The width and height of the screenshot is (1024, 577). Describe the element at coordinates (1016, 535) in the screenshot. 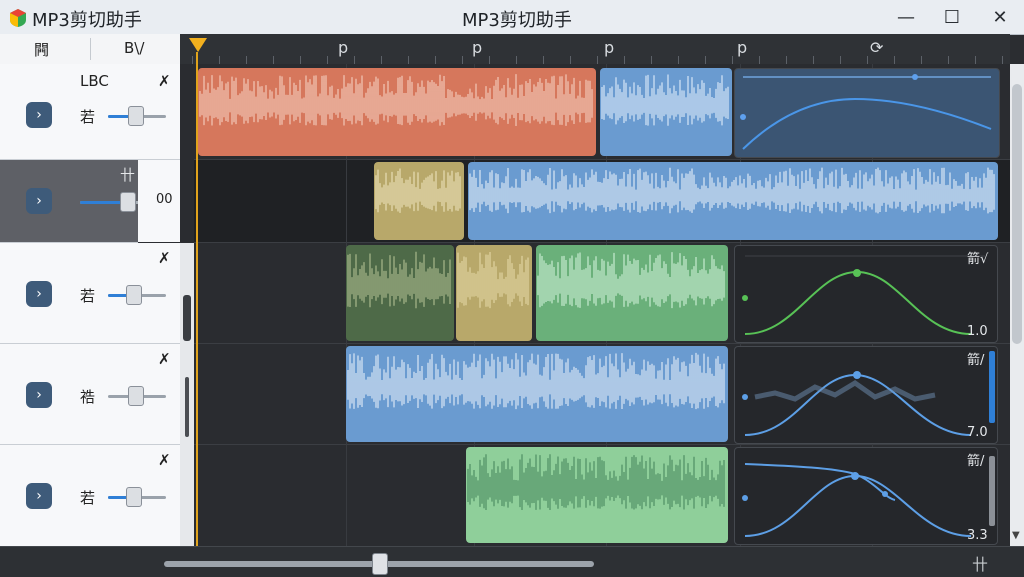

I see `scroll-down-arrow-icon: ▼` at that location.